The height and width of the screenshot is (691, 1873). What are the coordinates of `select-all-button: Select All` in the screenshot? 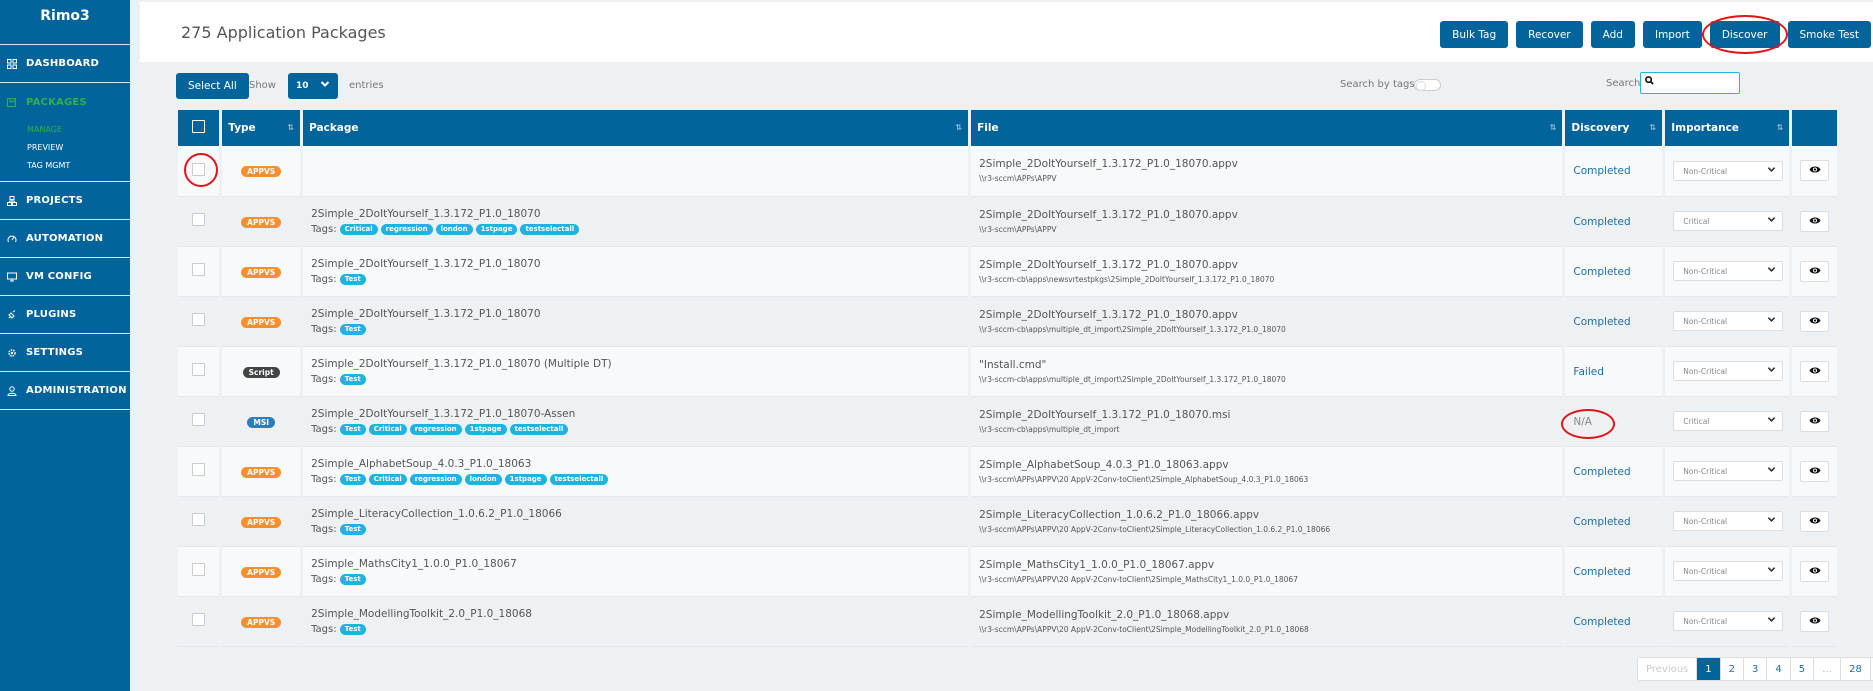 It's located at (212, 86).